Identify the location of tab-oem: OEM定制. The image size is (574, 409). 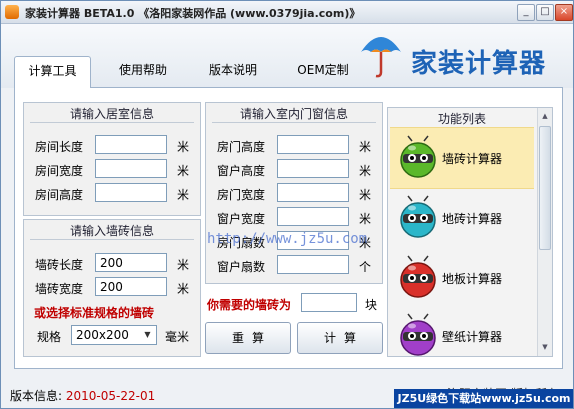
(323, 70).